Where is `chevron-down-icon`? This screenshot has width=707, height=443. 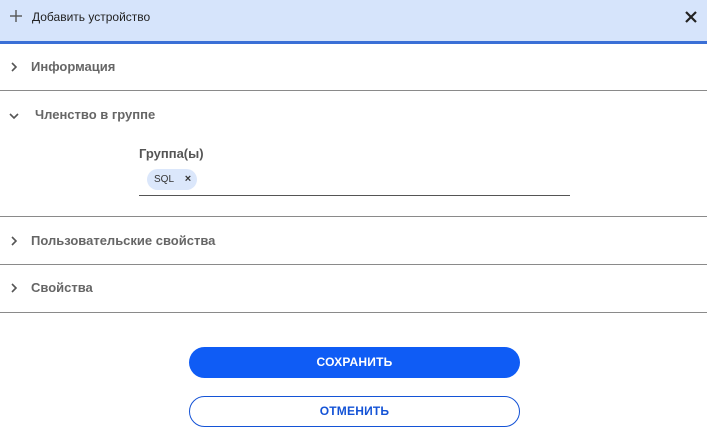 chevron-down-icon is located at coordinates (14, 115).